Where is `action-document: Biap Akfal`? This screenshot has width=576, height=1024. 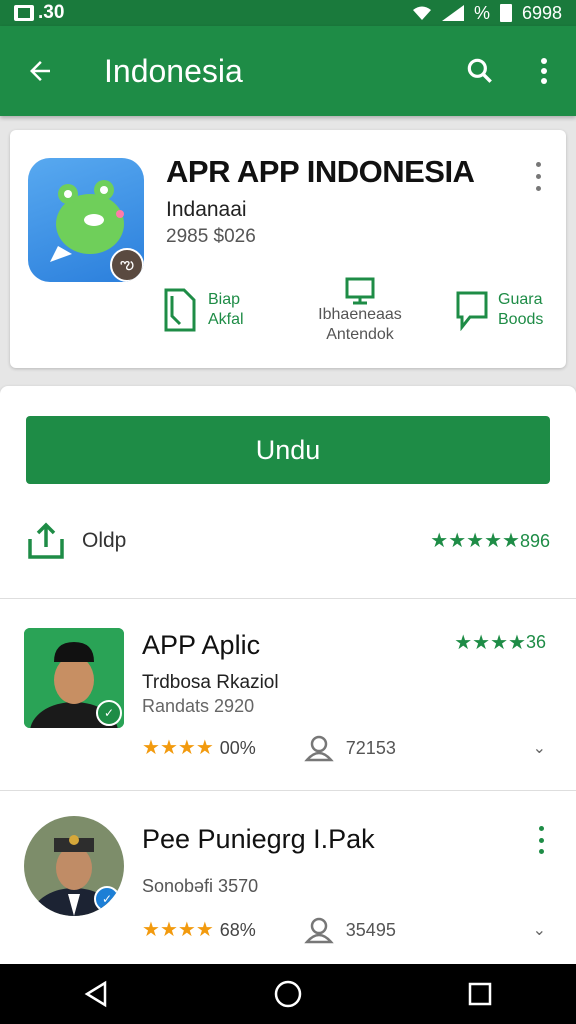
action-document: Biap Akfal is located at coordinates (202, 310).